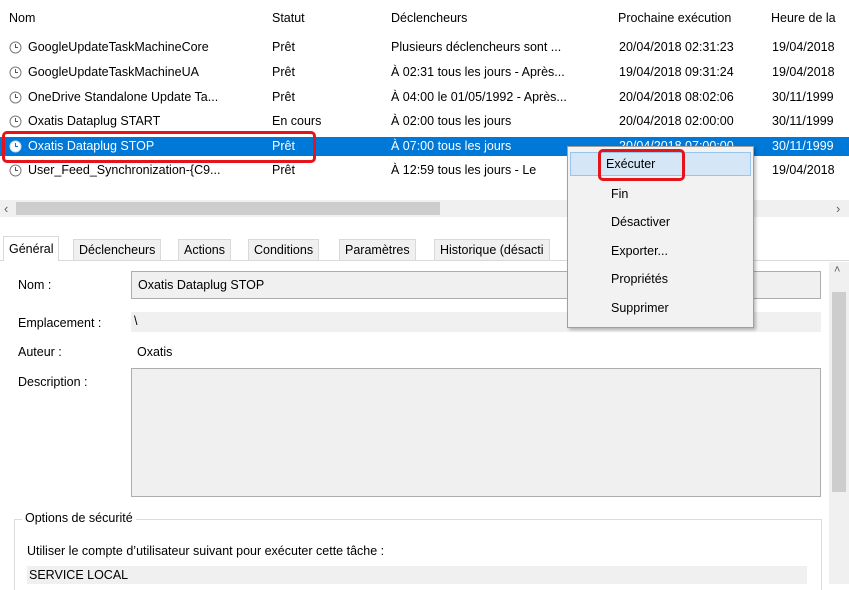  Describe the element at coordinates (136, 321) in the screenshot. I see `location-value: \` at that location.